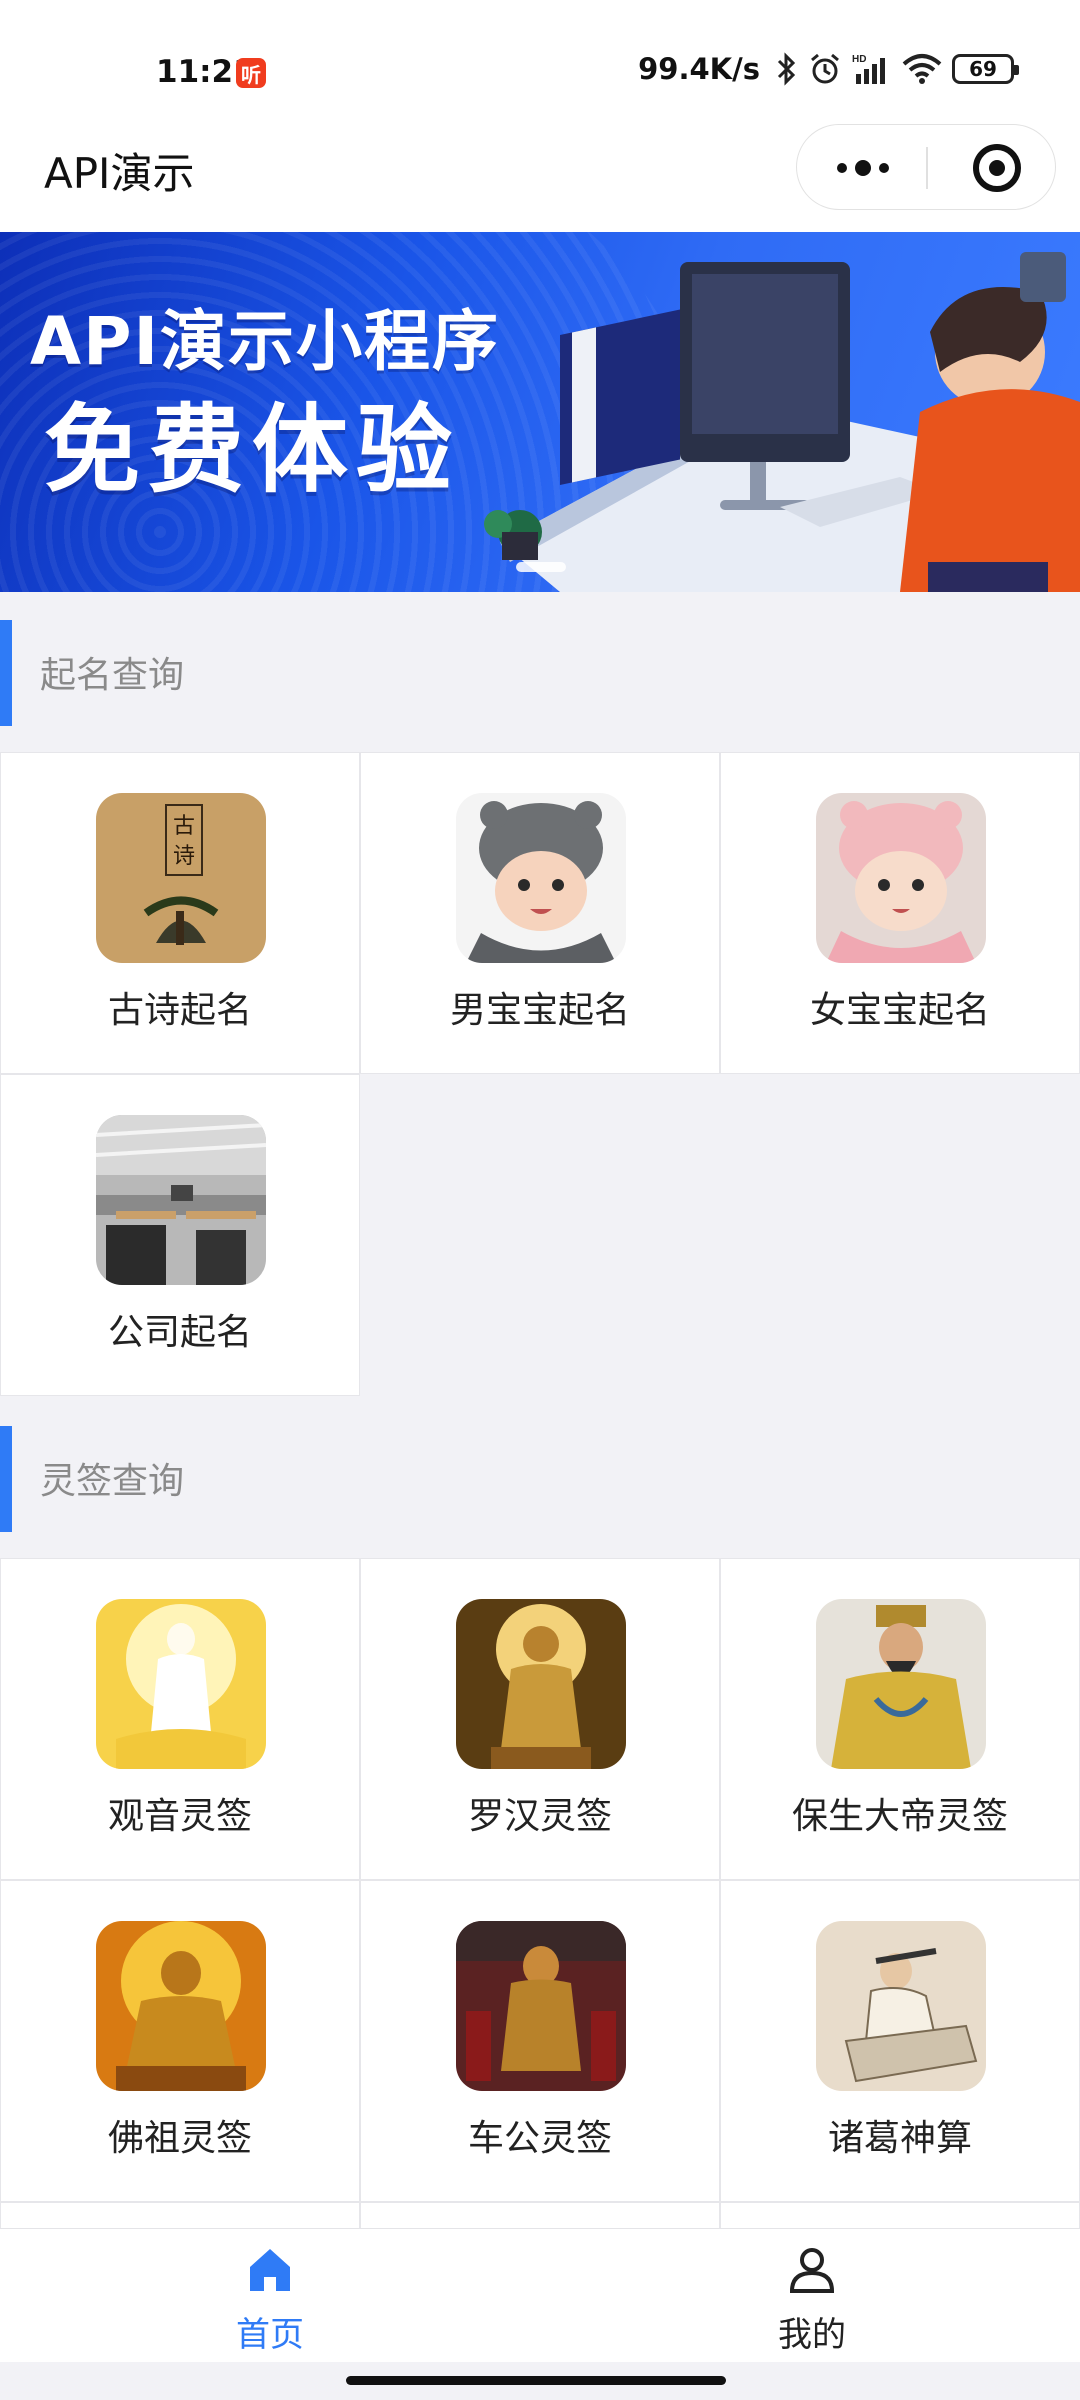 The height and width of the screenshot is (2400, 1080). I want to click on grid-item-poetry-naming: 古 诗 古诗起名, so click(180, 913).